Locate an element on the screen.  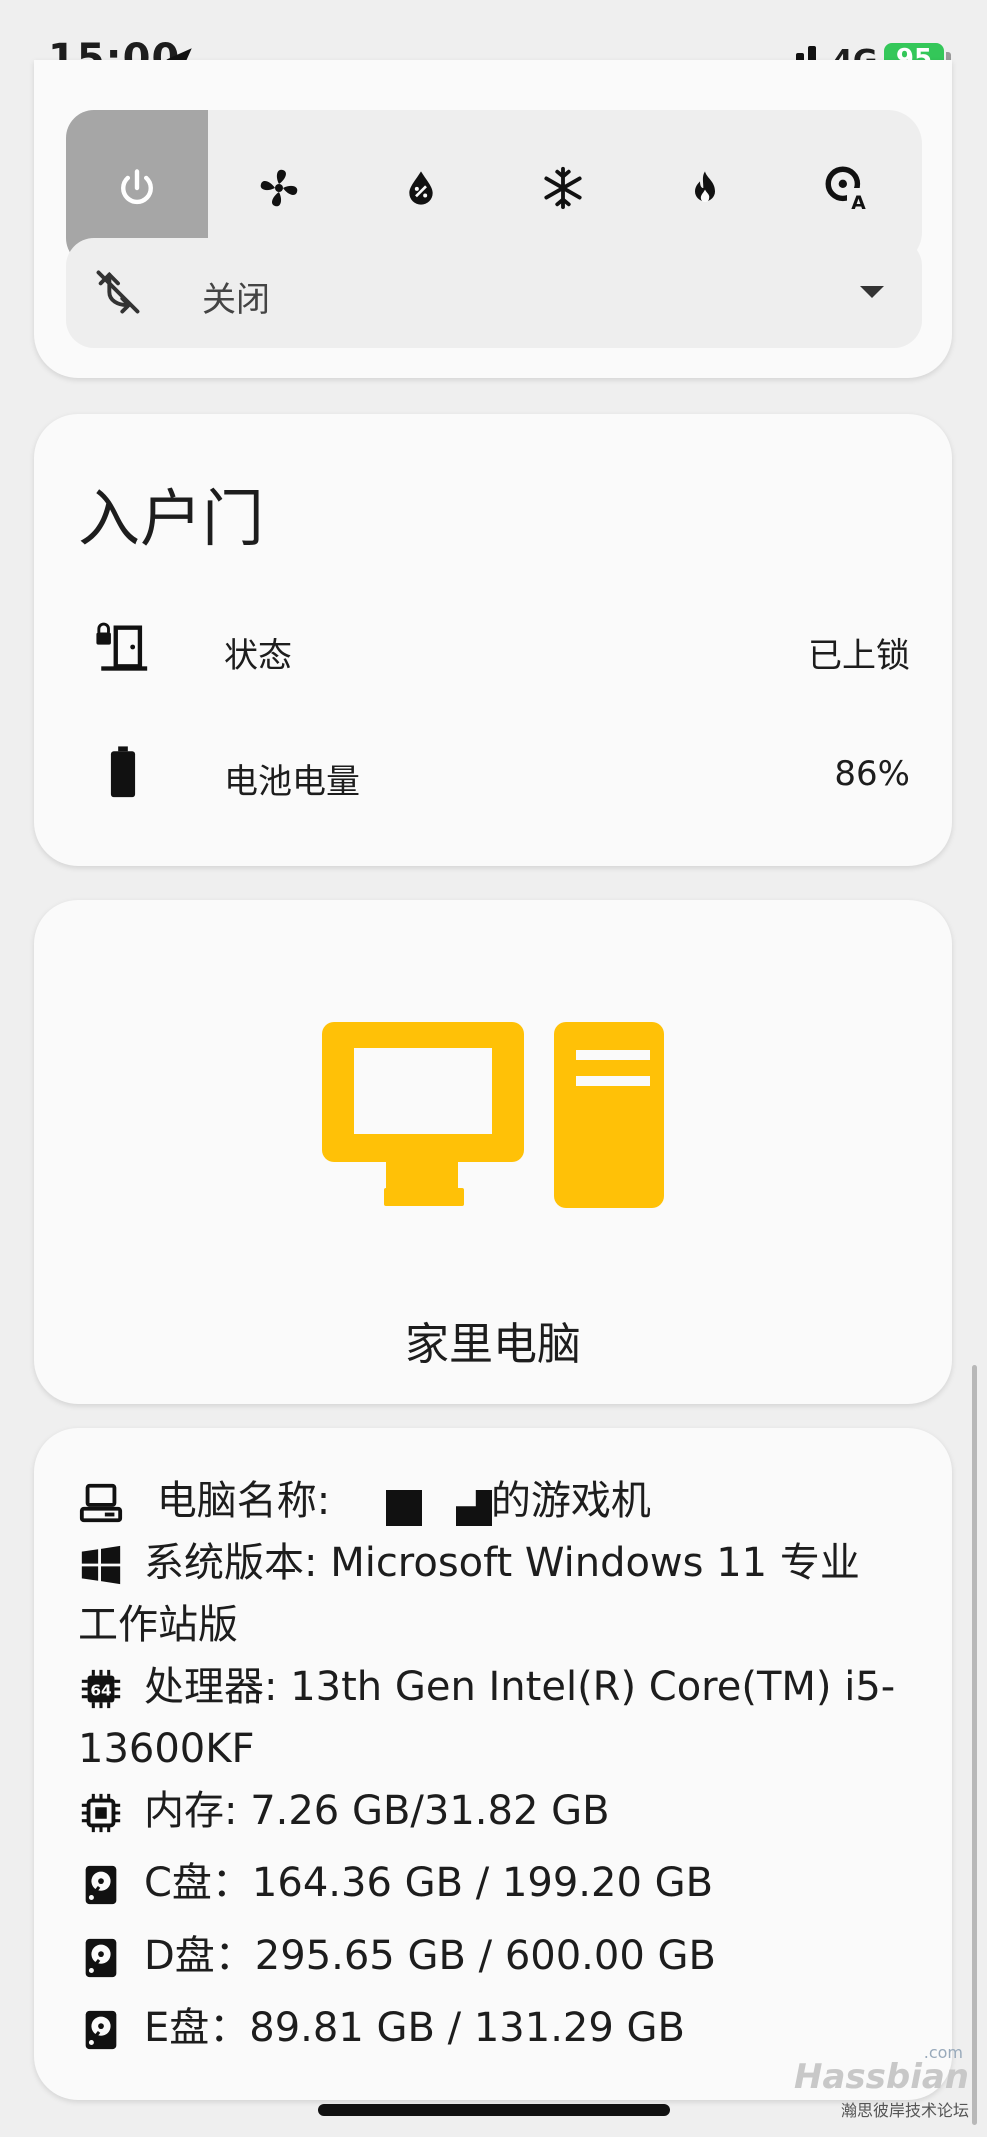
desktop-computer-icon is located at coordinates (493, 1115).